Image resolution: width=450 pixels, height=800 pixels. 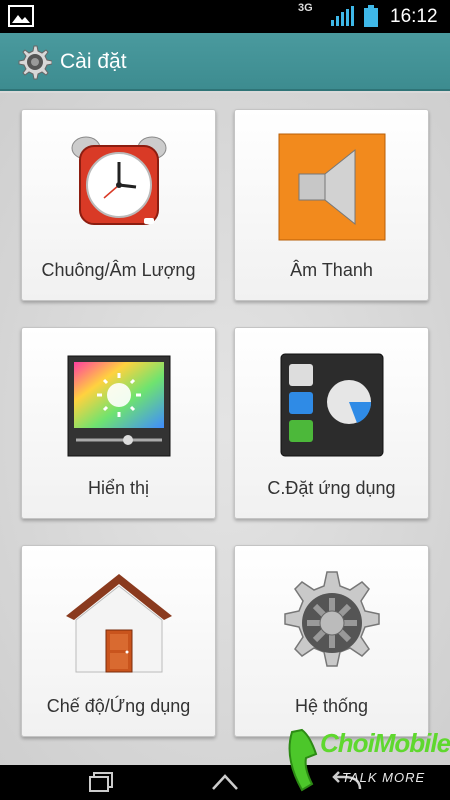 What do you see at coordinates (331, 488) in the screenshot?
I see `tile-label: C.Đặt ứng dụng` at bounding box center [331, 488].